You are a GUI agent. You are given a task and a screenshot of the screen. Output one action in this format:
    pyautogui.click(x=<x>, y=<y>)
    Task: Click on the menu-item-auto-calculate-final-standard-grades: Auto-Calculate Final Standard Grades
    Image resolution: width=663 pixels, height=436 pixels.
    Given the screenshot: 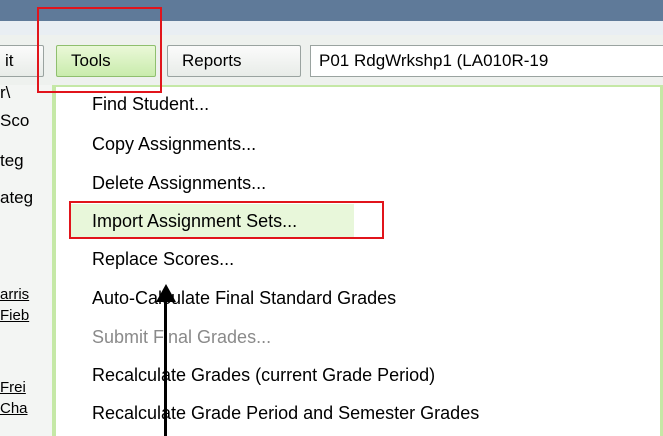 What is the action you would take?
    pyautogui.click(x=244, y=298)
    